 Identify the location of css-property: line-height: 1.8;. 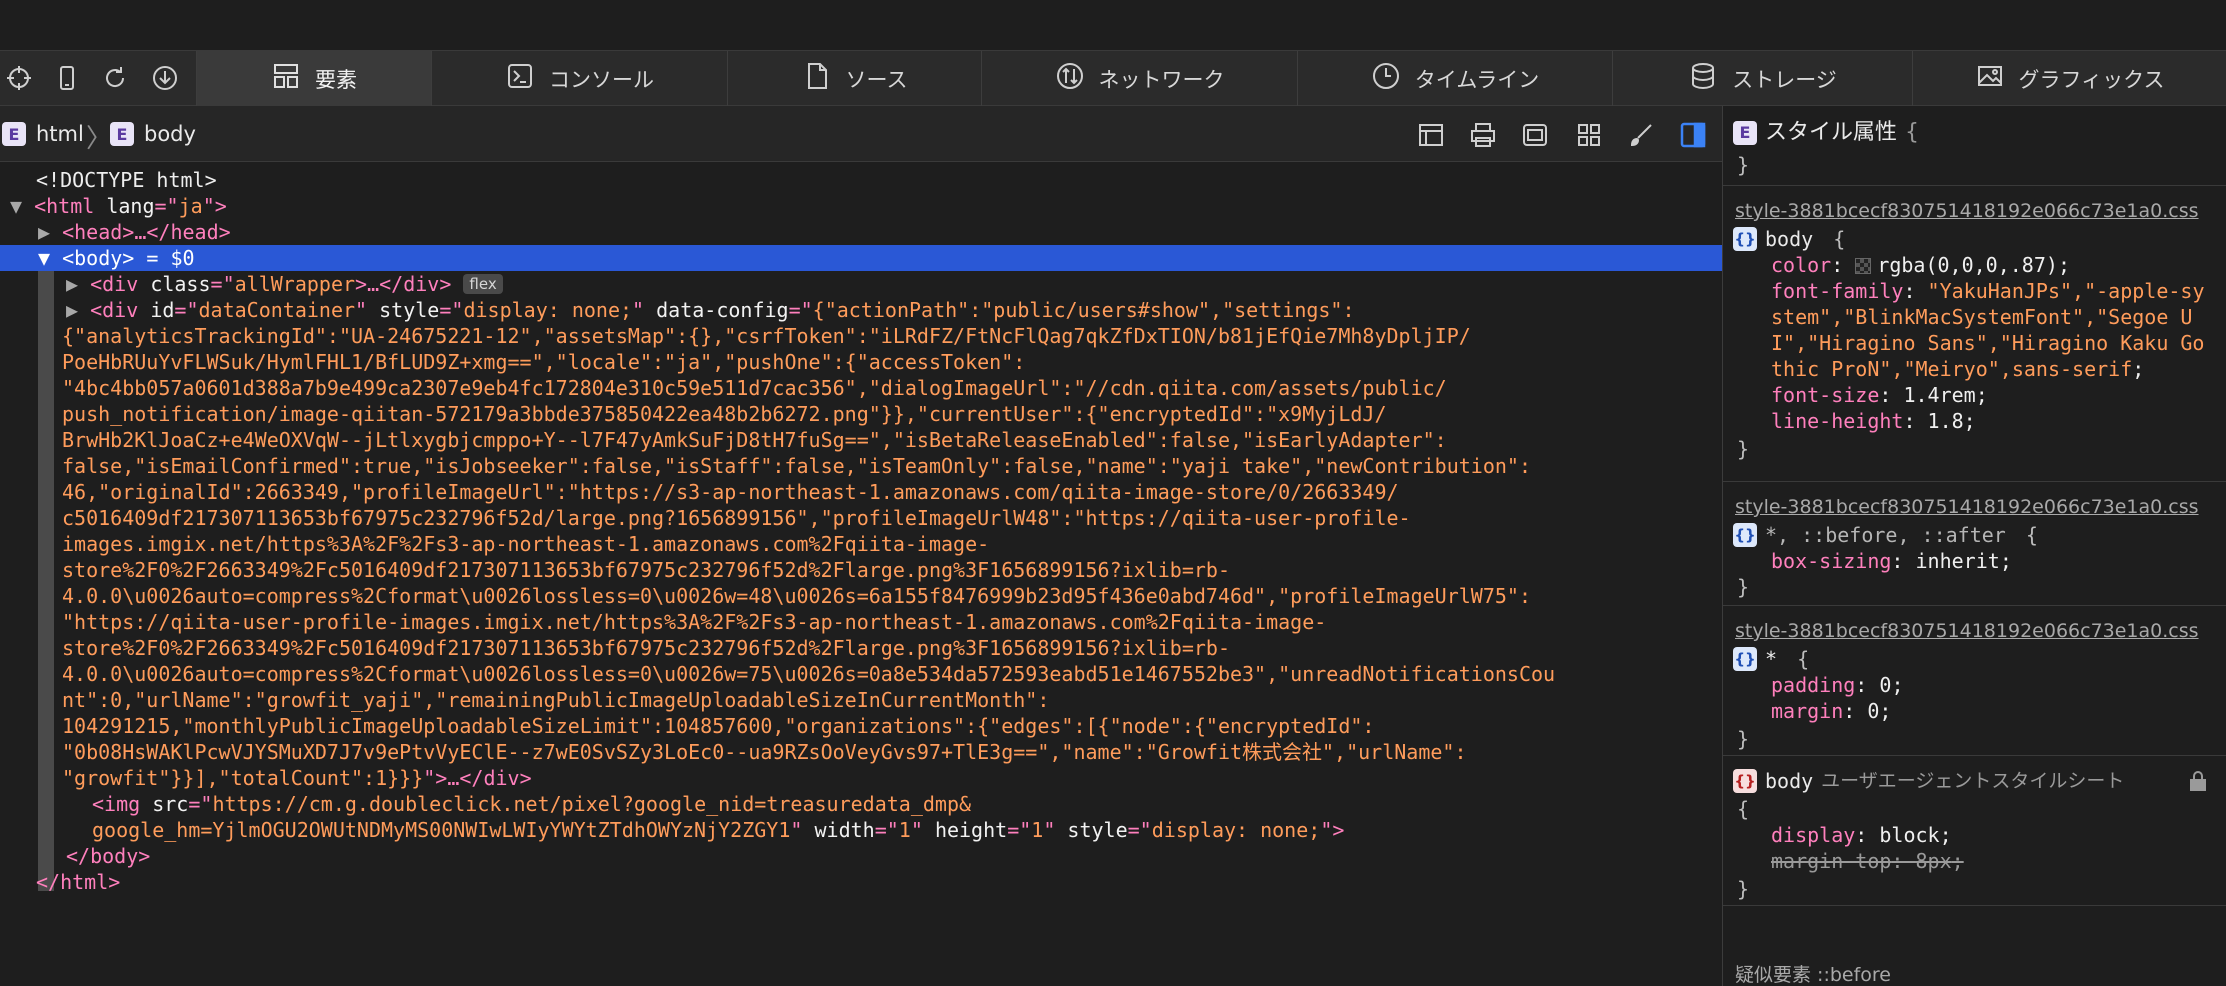
(1873, 421).